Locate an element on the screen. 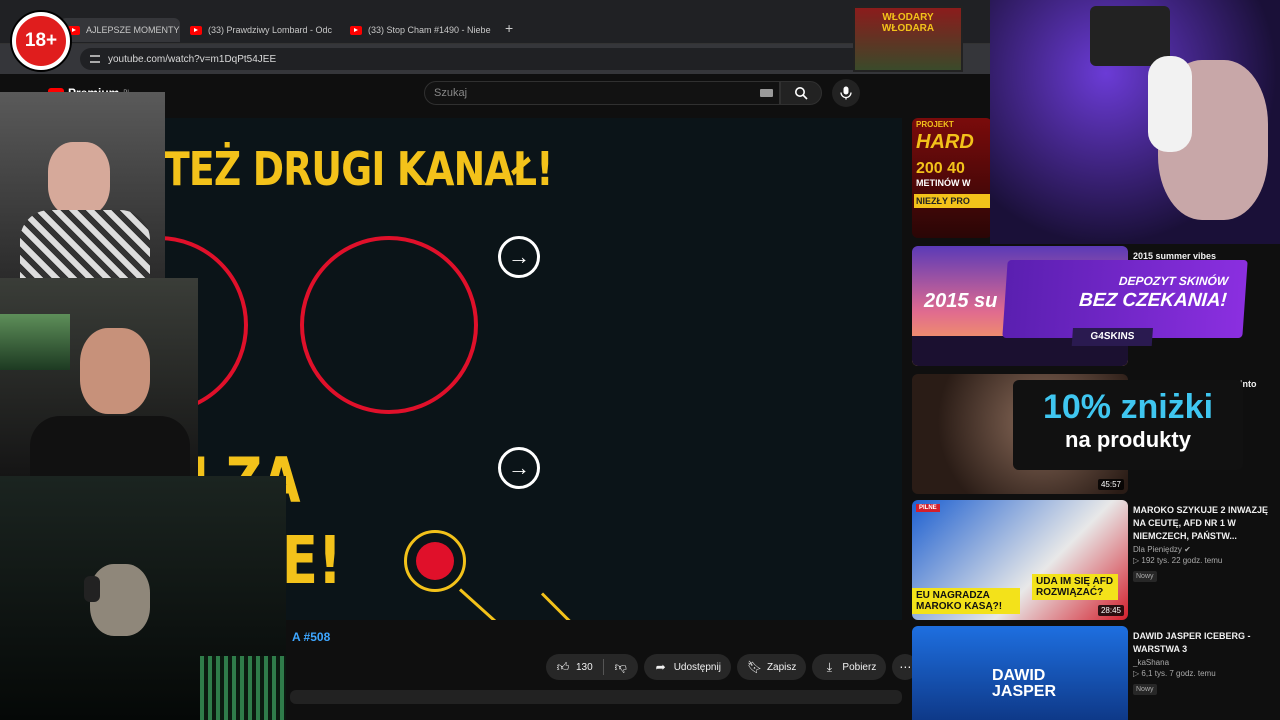 The image size is (1280, 720). search-button is located at coordinates (801, 93).